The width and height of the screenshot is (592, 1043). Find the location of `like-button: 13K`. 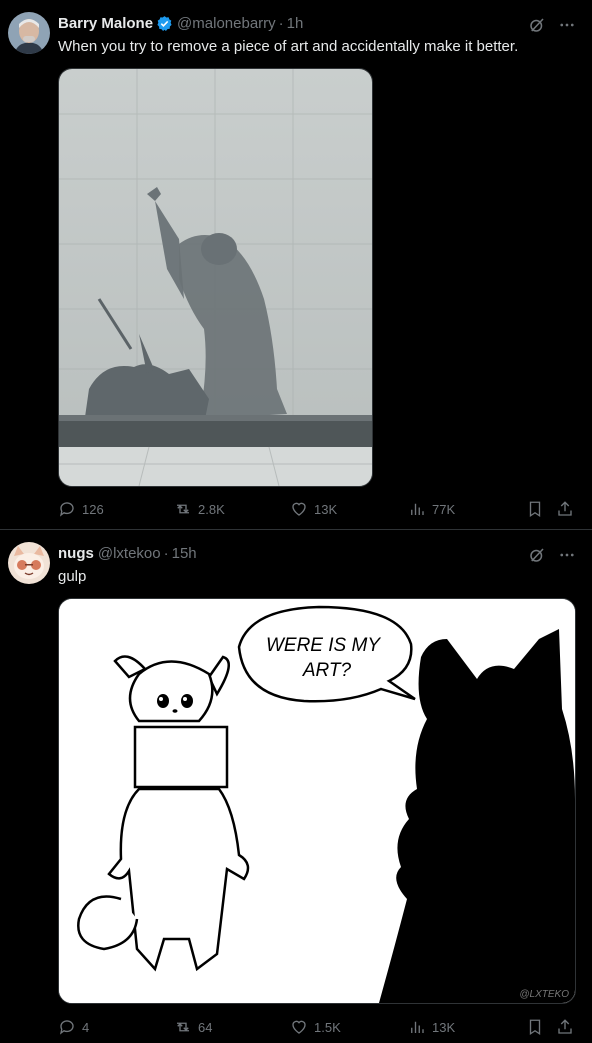

like-button: 13K is located at coordinates (313, 509).